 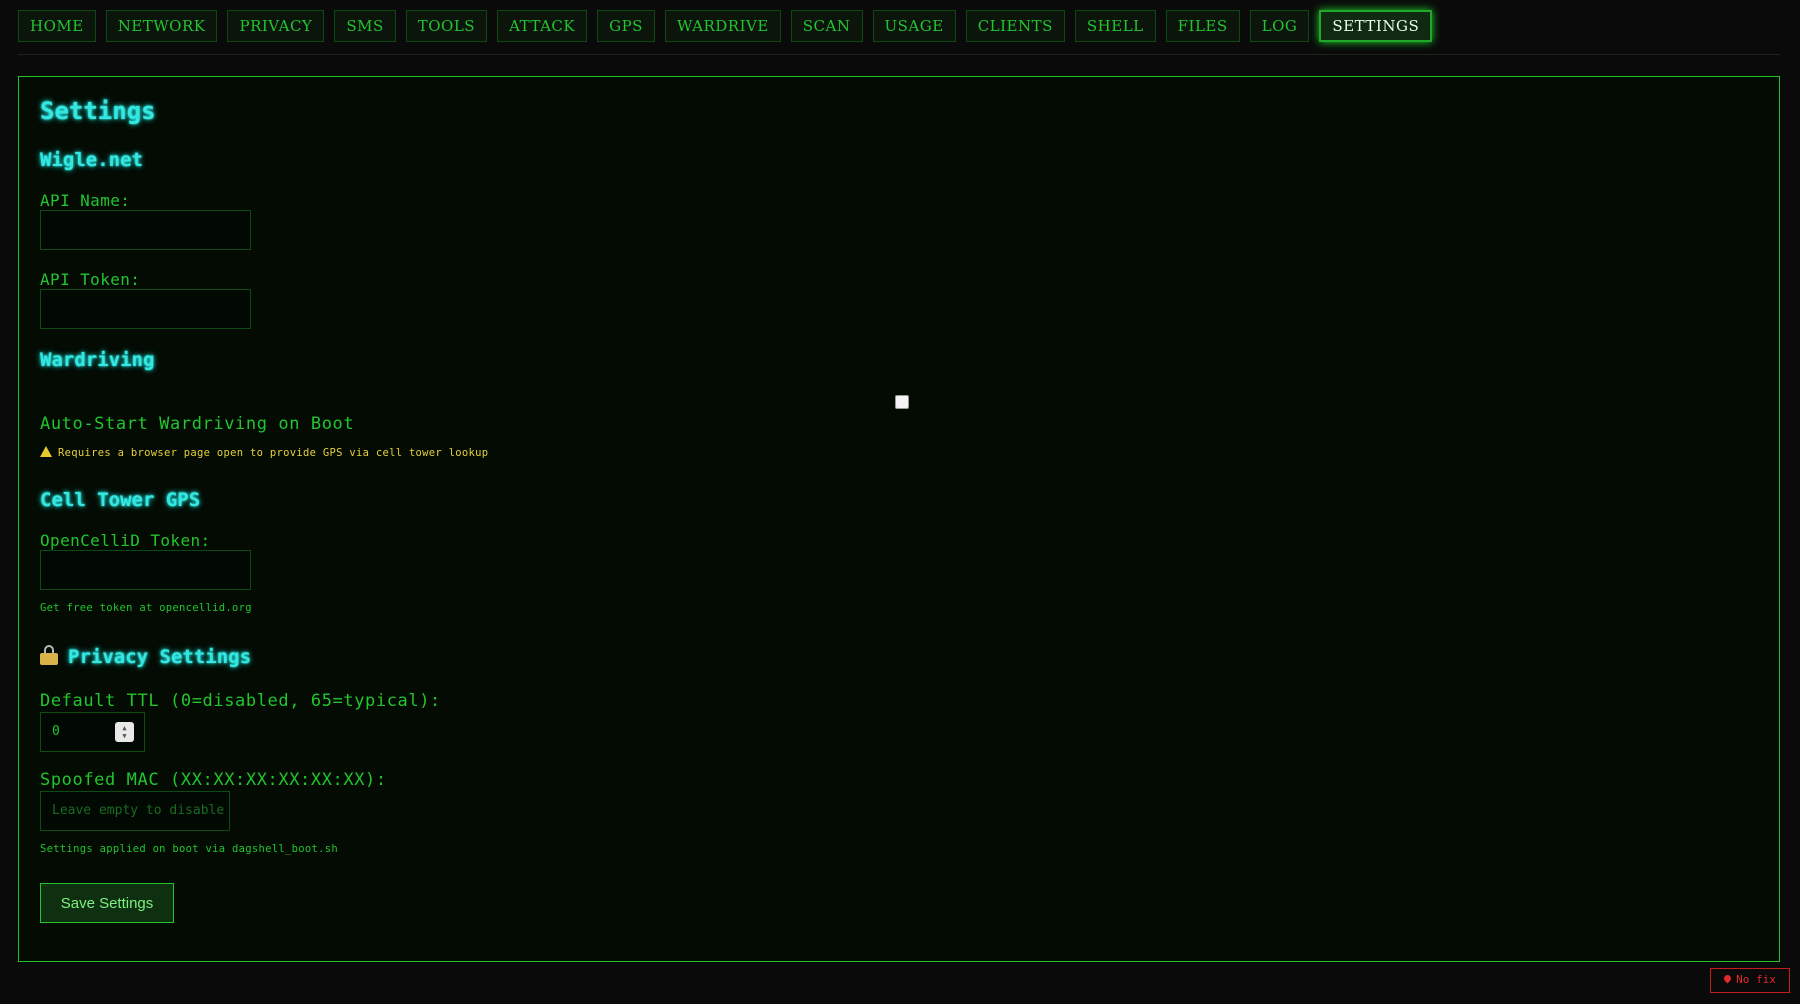 What do you see at coordinates (57, 26) in the screenshot?
I see `nav-home: HOME` at bounding box center [57, 26].